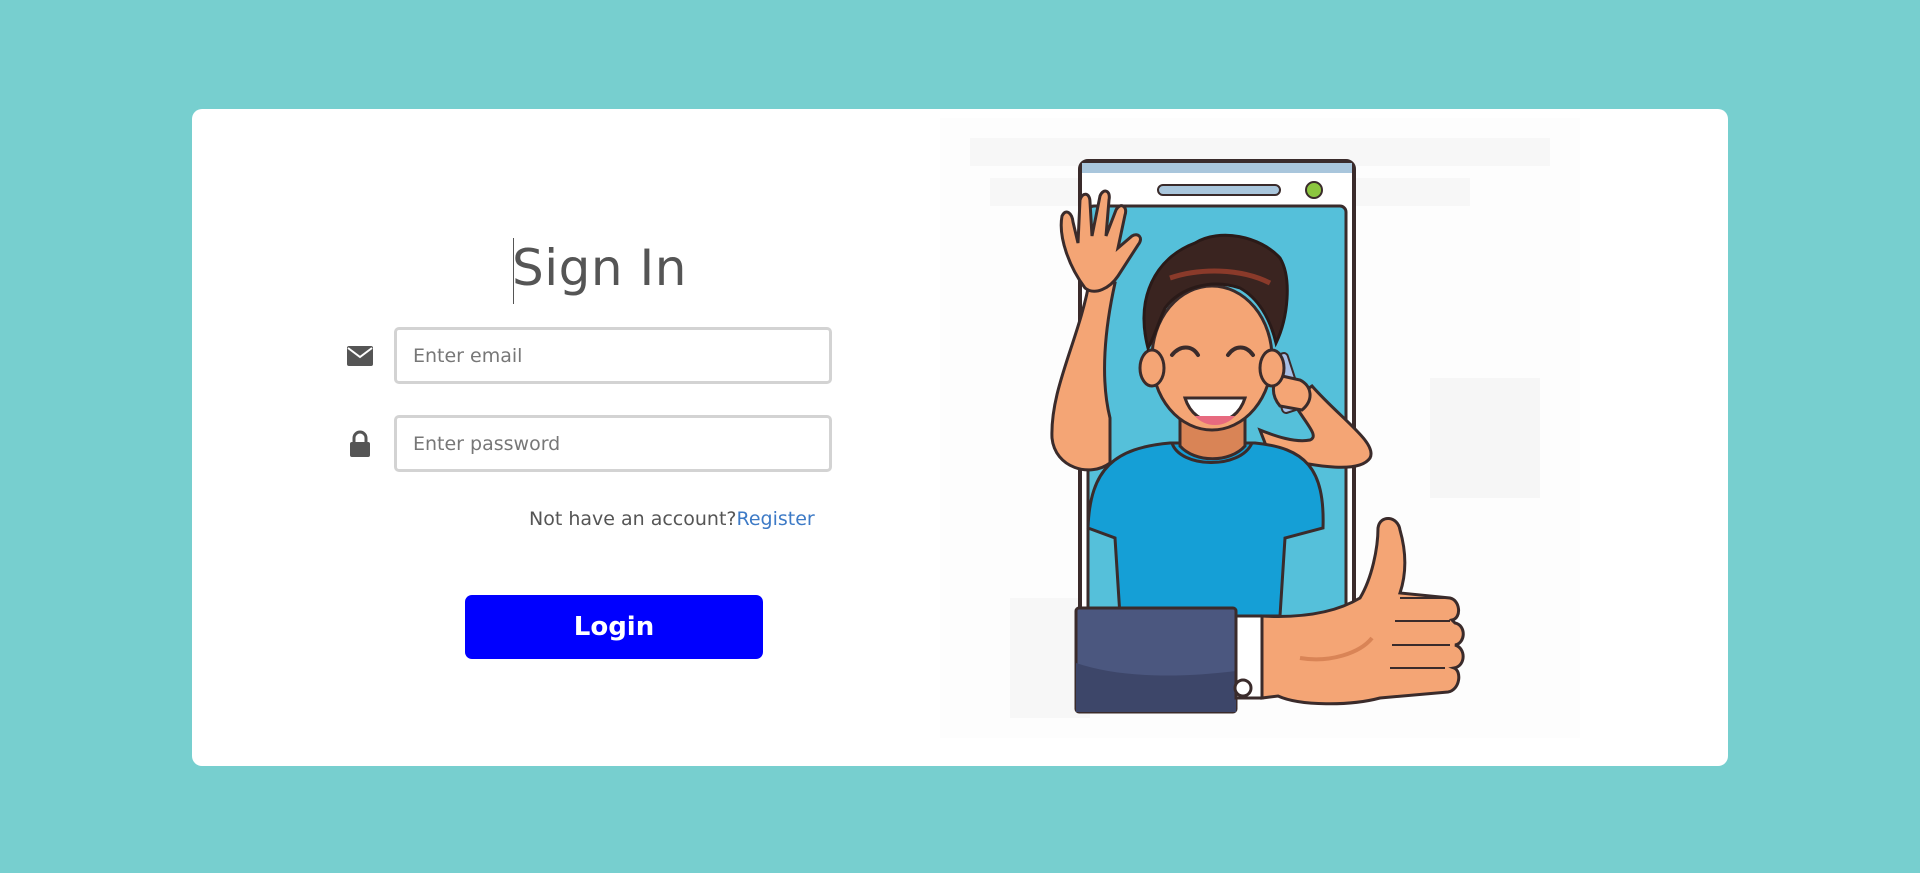  What do you see at coordinates (776, 519) in the screenshot?
I see `register-link: Register` at bounding box center [776, 519].